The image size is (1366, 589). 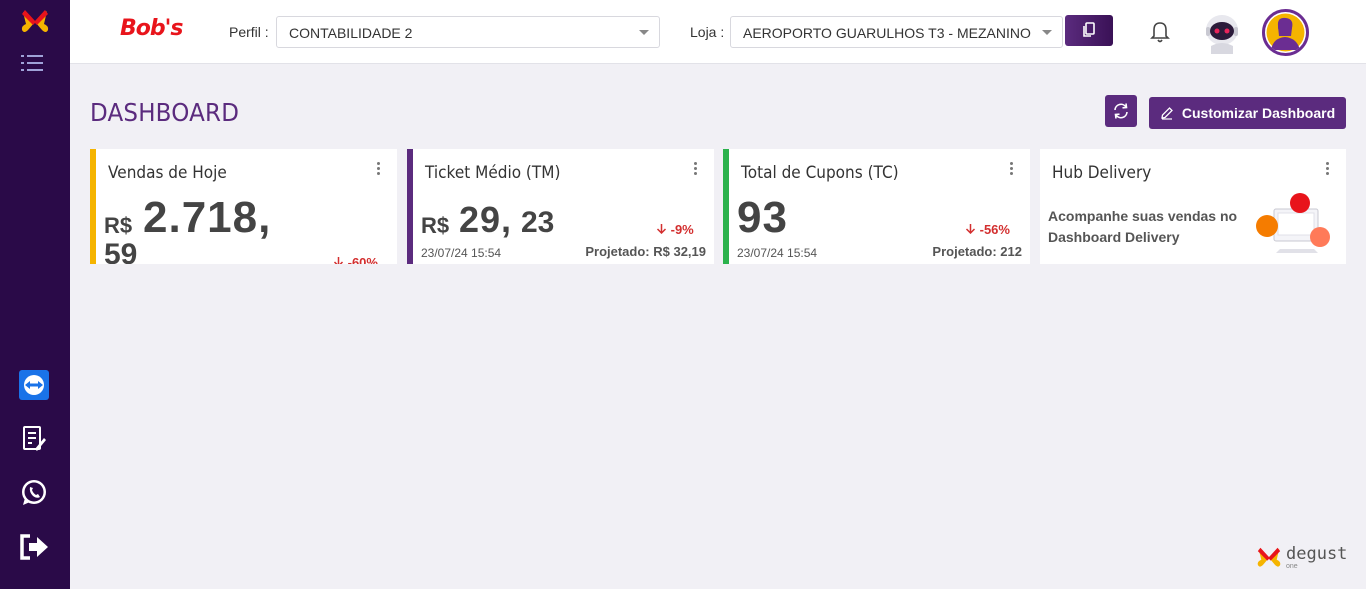 What do you see at coordinates (887, 33) in the screenshot?
I see `loja-value: AEROPORTO GUARULHOS T3 - MEZANINO` at bounding box center [887, 33].